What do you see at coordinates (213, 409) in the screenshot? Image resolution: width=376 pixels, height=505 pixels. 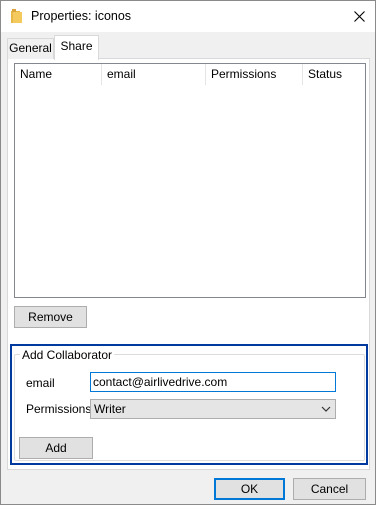 I see `permissions-select: Writer` at bounding box center [213, 409].